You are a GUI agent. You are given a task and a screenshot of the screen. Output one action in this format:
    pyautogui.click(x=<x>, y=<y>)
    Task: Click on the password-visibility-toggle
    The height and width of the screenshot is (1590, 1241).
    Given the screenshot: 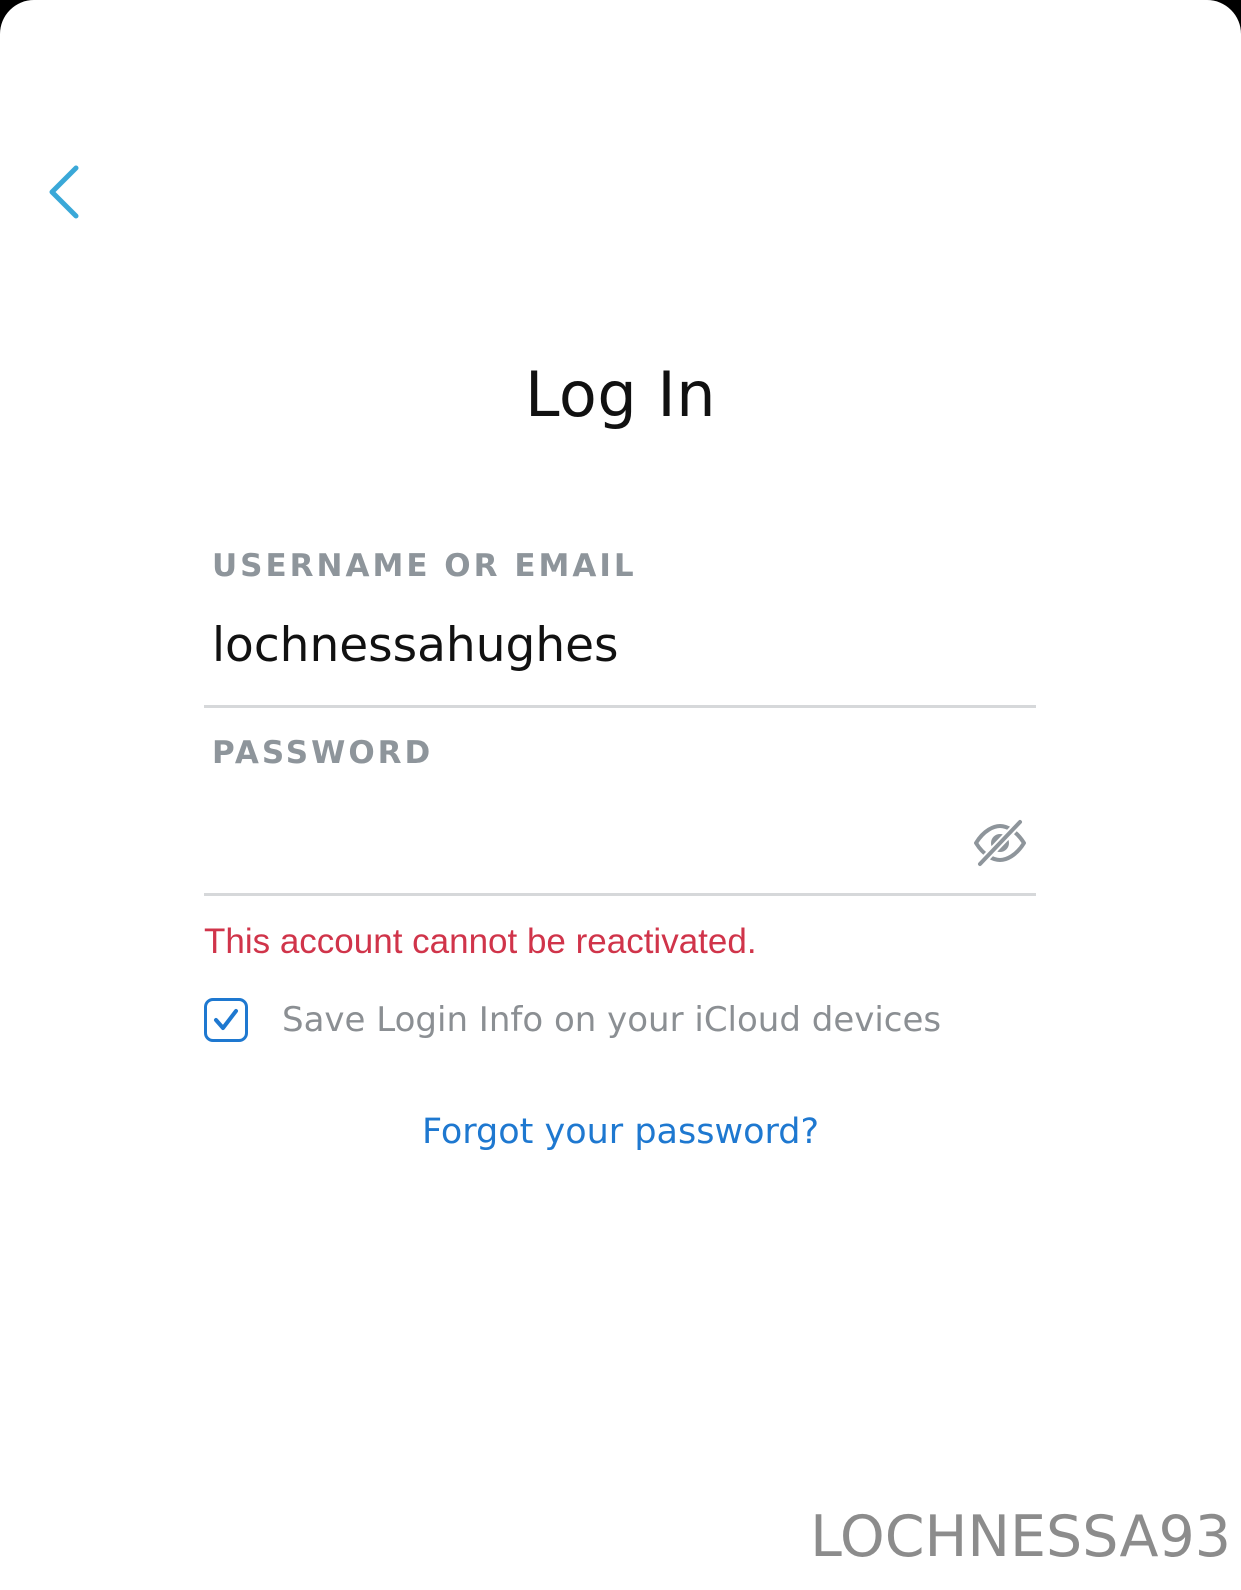 What is the action you would take?
    pyautogui.click(x=1000, y=843)
    